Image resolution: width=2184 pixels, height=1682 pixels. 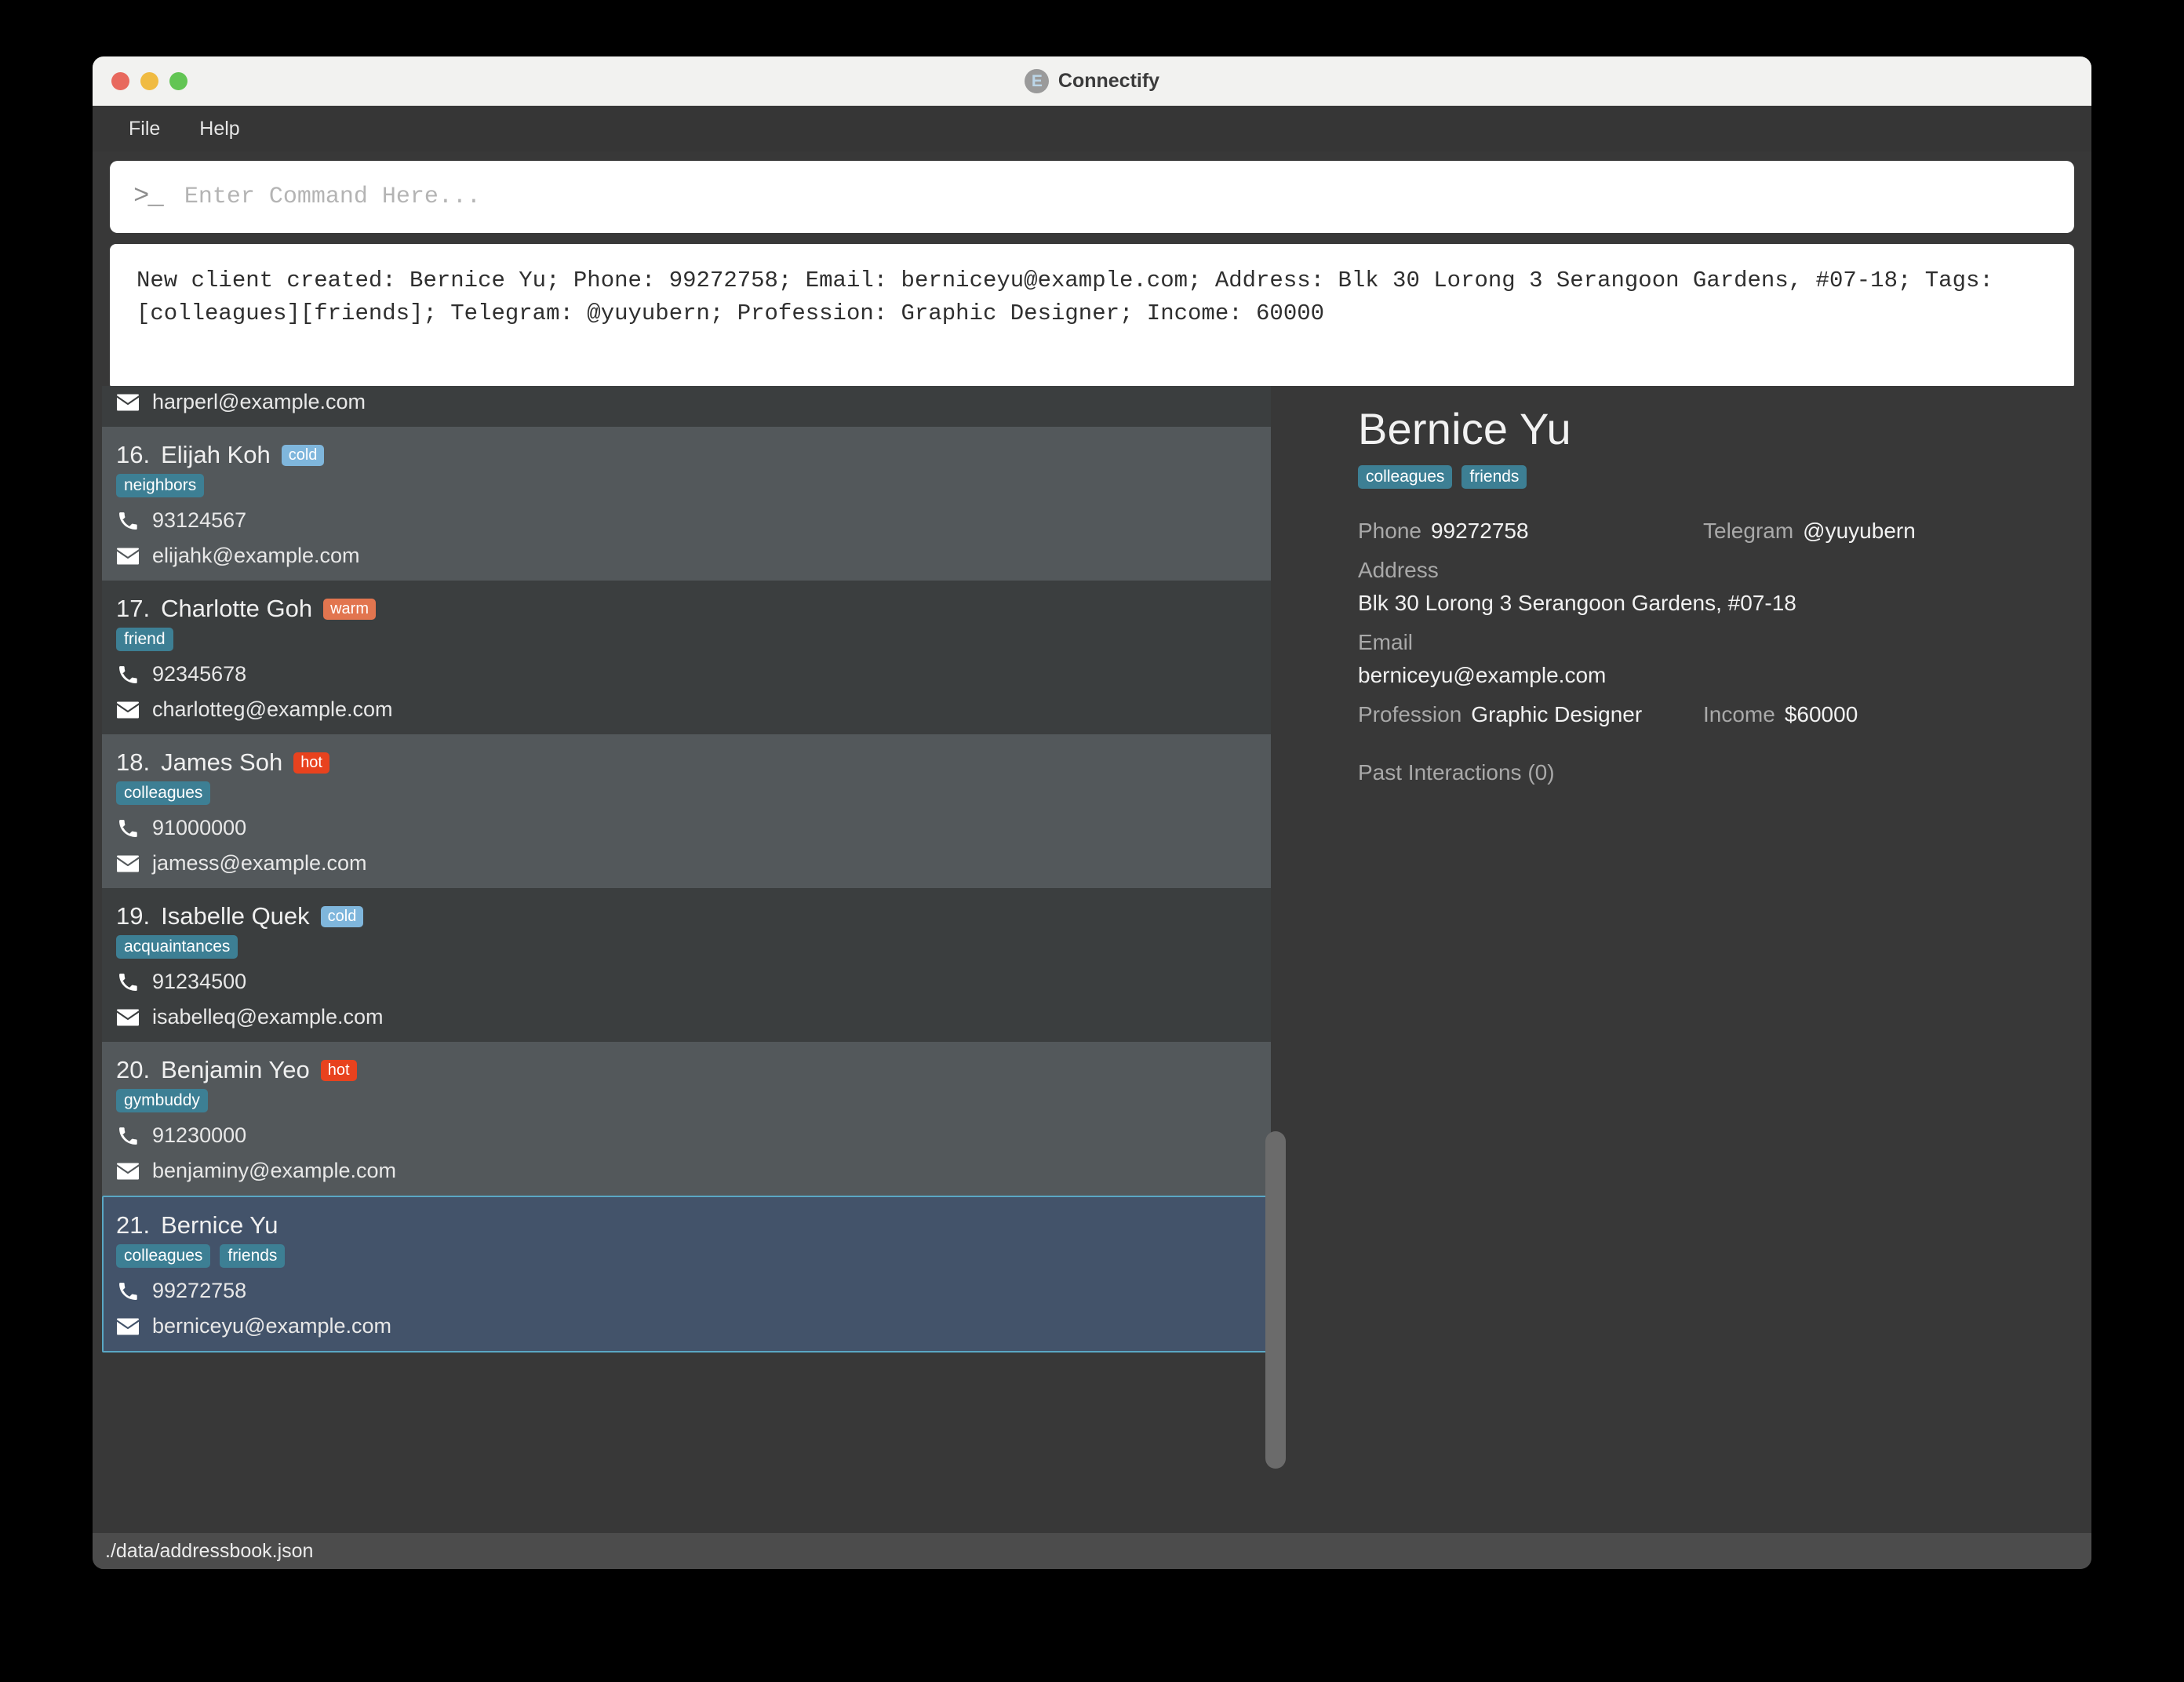 What do you see at coordinates (1036, 80) in the screenshot?
I see `app-logo-icon: E` at bounding box center [1036, 80].